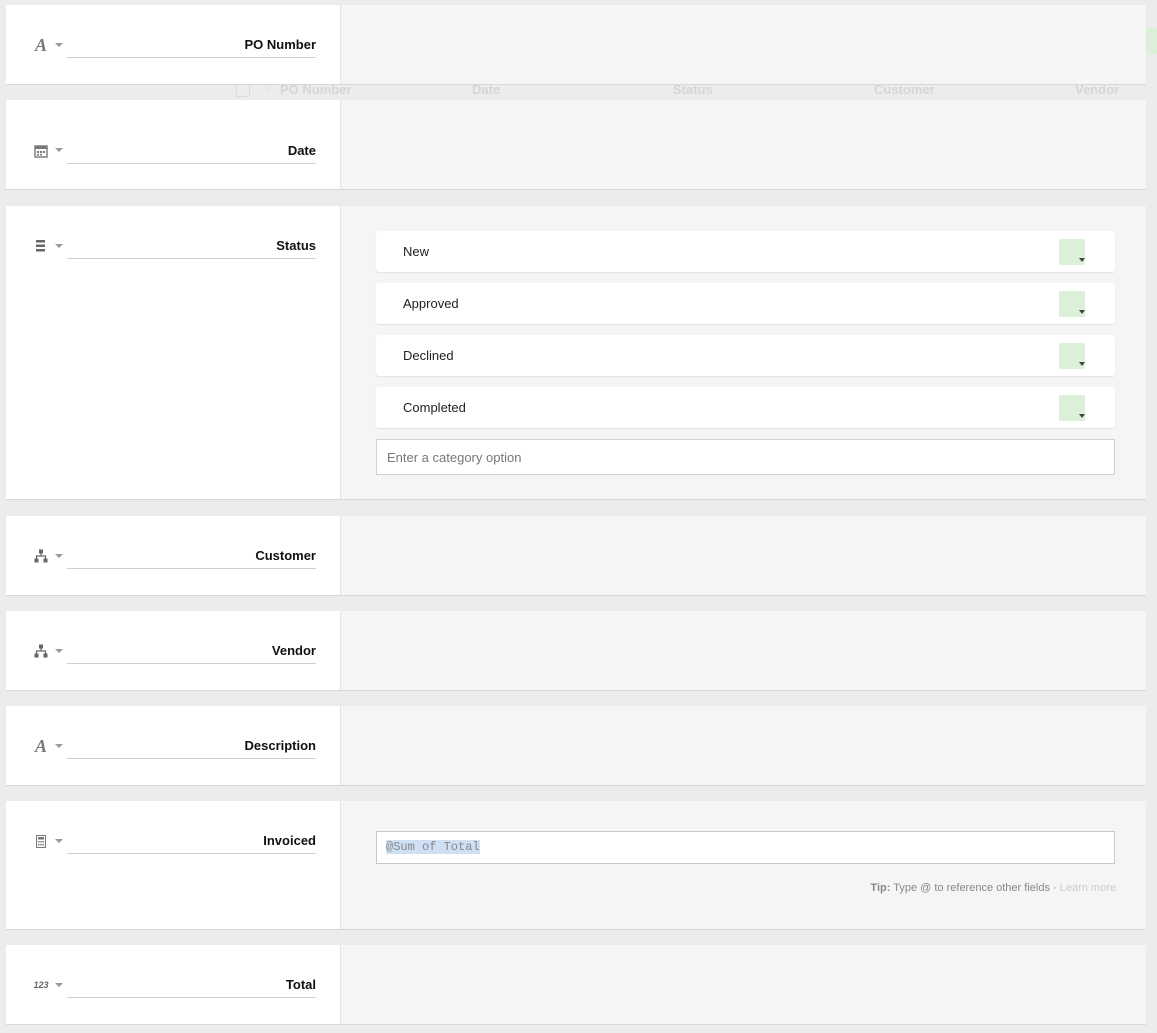 The width and height of the screenshot is (1157, 1033). What do you see at coordinates (41, 246) in the screenshot?
I see `category-list-icon` at bounding box center [41, 246].